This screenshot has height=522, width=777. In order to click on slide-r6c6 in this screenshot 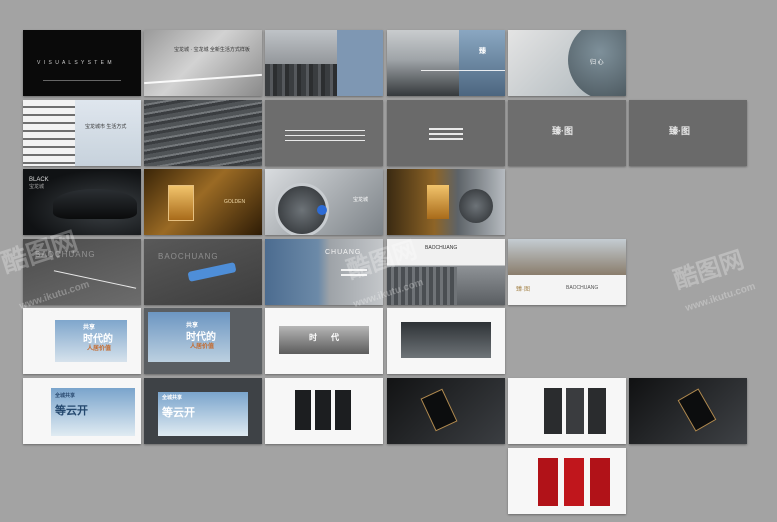, I will do `click(688, 411)`.